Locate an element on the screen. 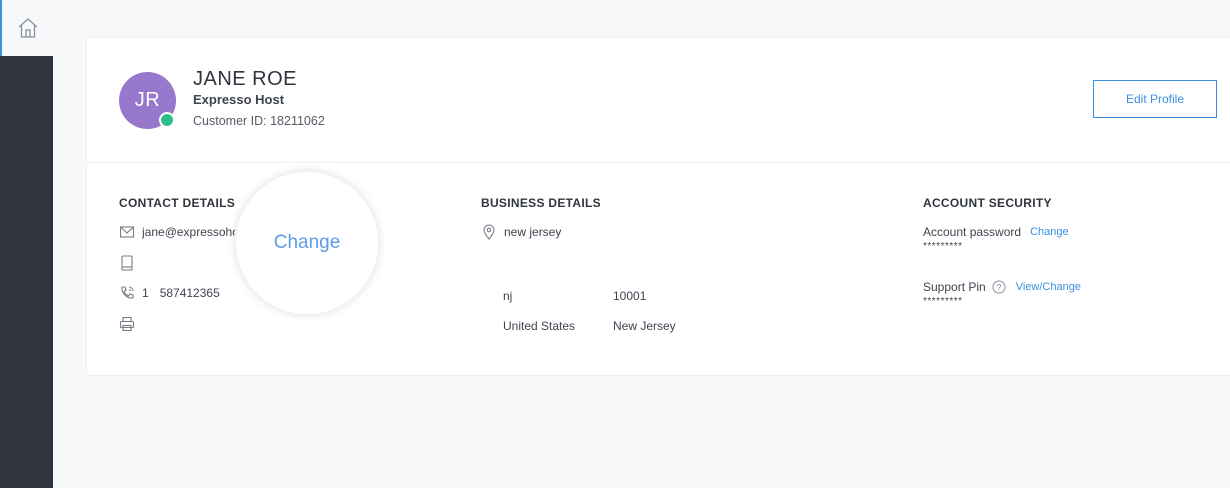 The image size is (1230, 488). country: United States is located at coordinates (539, 326).